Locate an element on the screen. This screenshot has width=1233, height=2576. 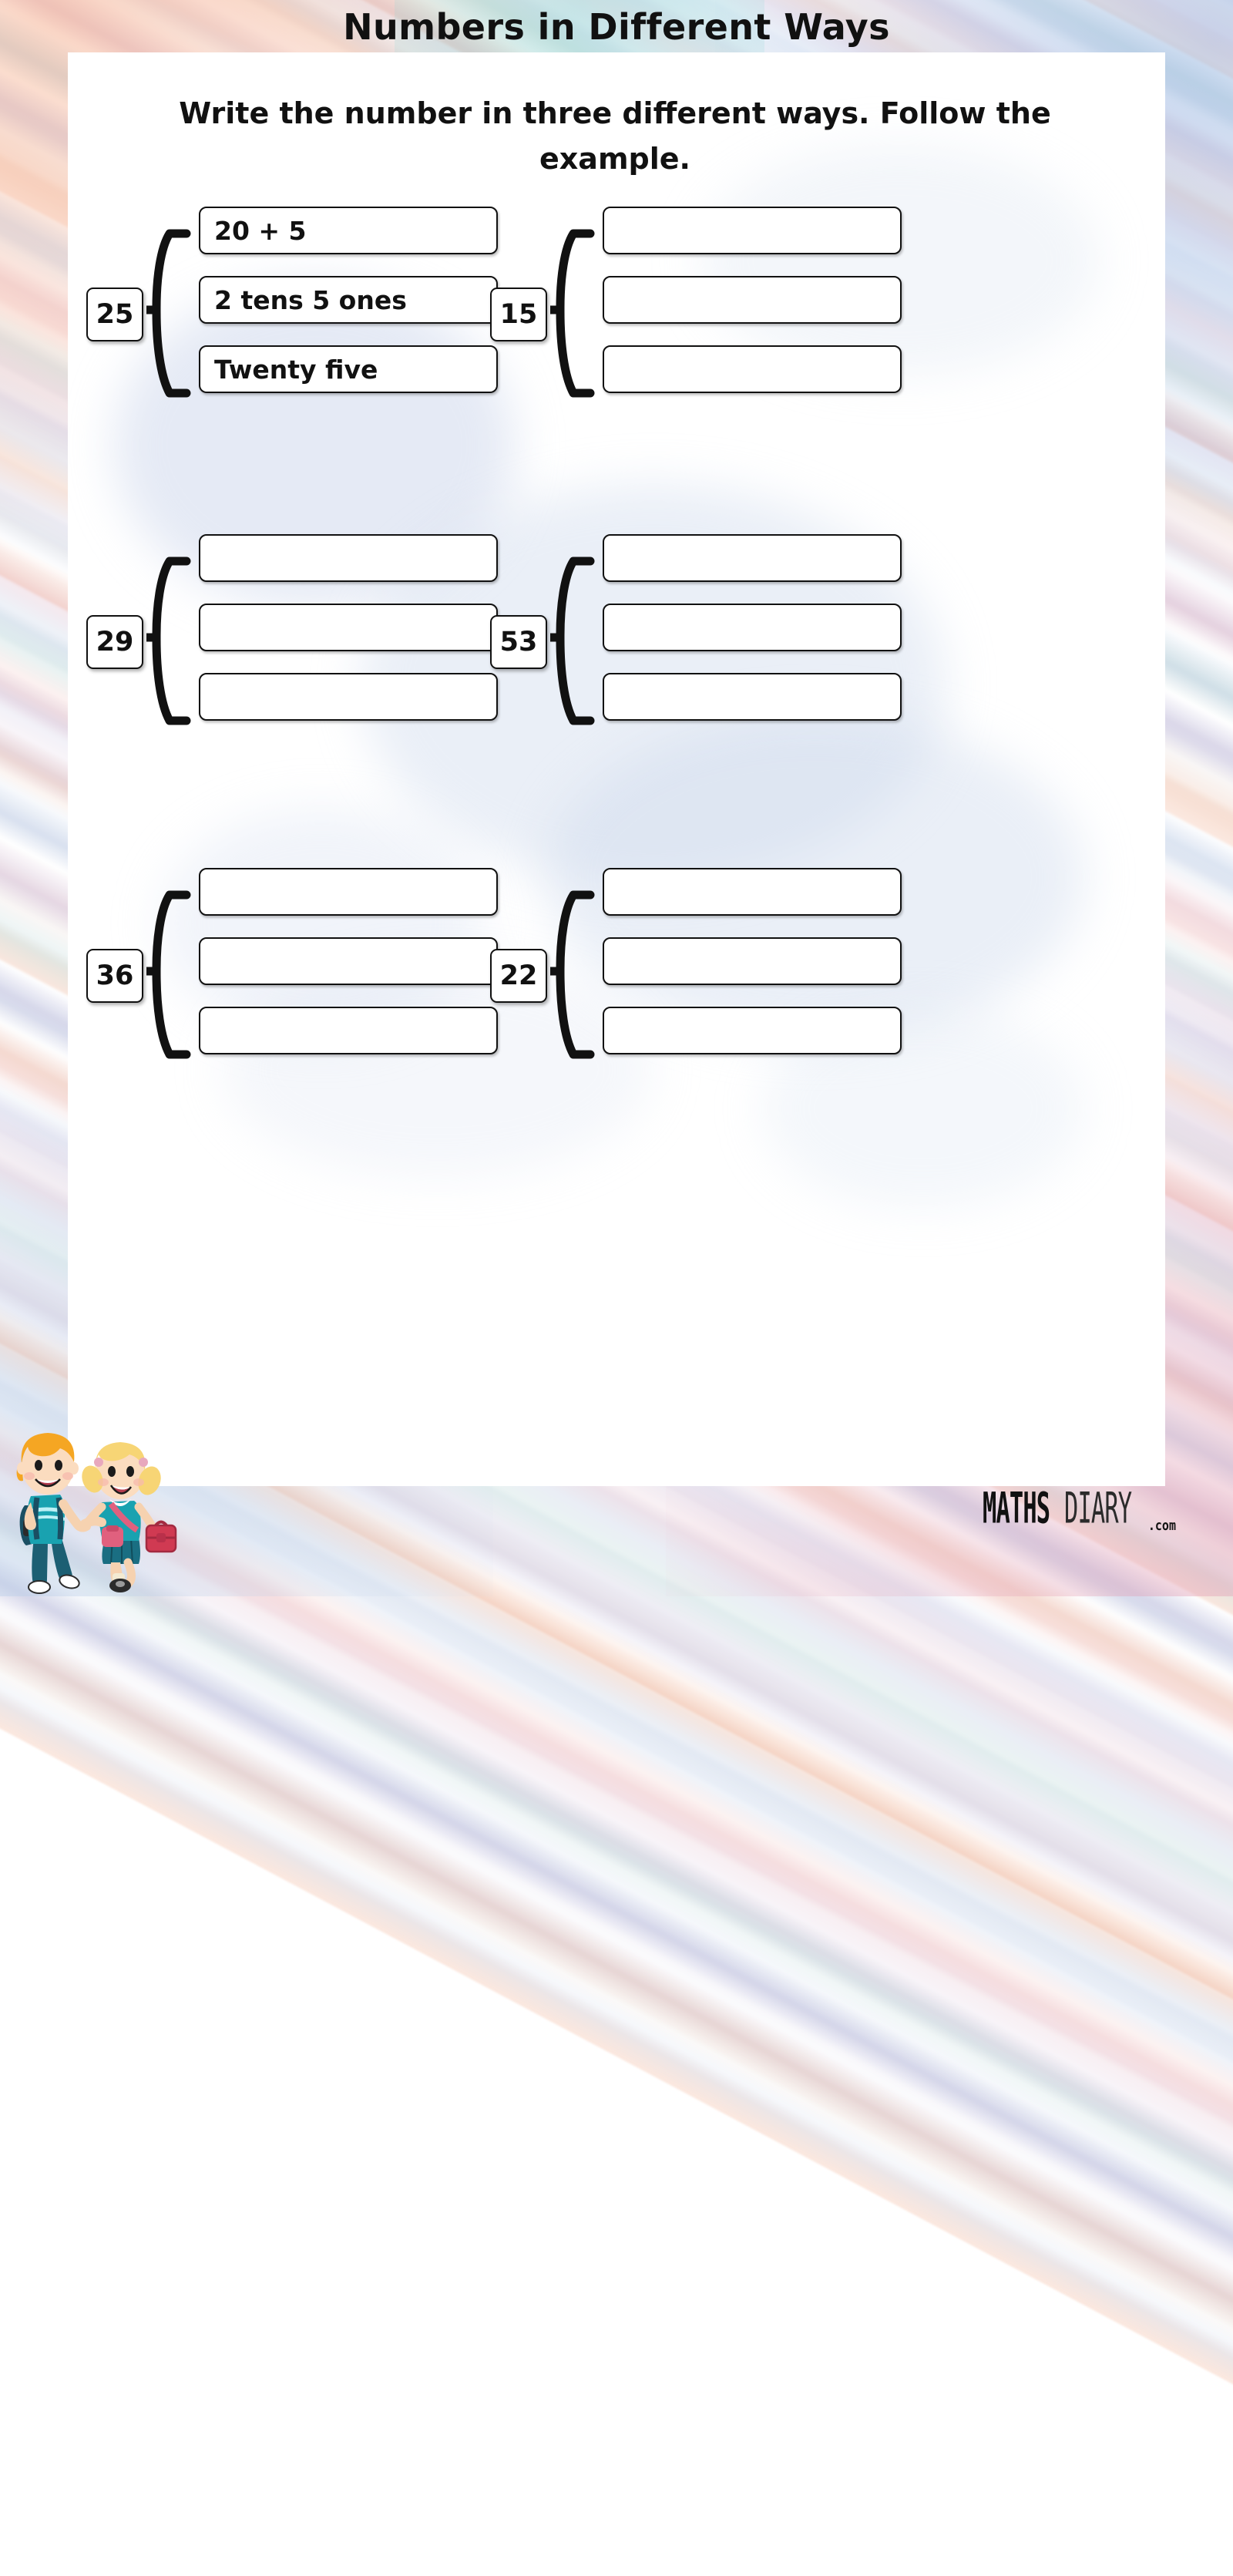
problem-number-box: 53 is located at coordinates (518, 642).